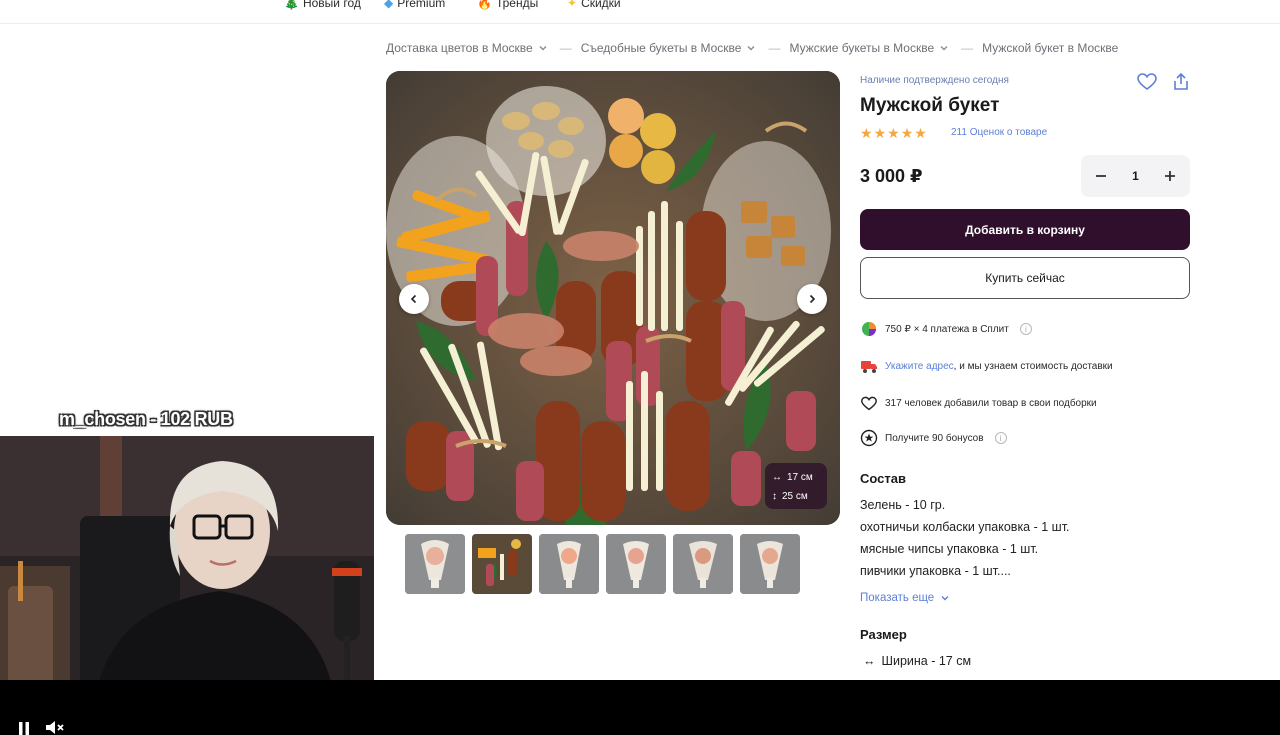  What do you see at coordinates (883, 478) in the screenshot?
I see `composition-title: Состав` at bounding box center [883, 478].